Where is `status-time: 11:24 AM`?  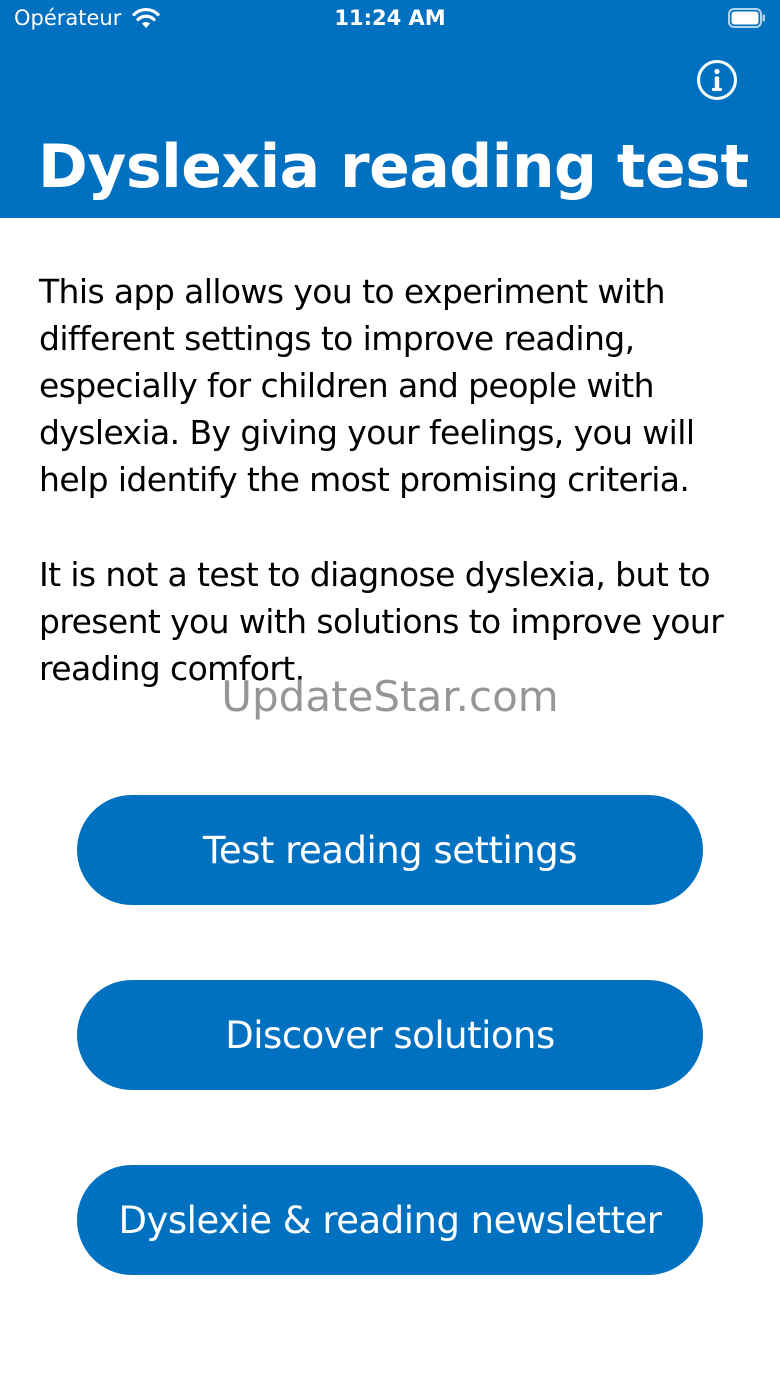
status-time: 11:24 AM is located at coordinates (390, 18).